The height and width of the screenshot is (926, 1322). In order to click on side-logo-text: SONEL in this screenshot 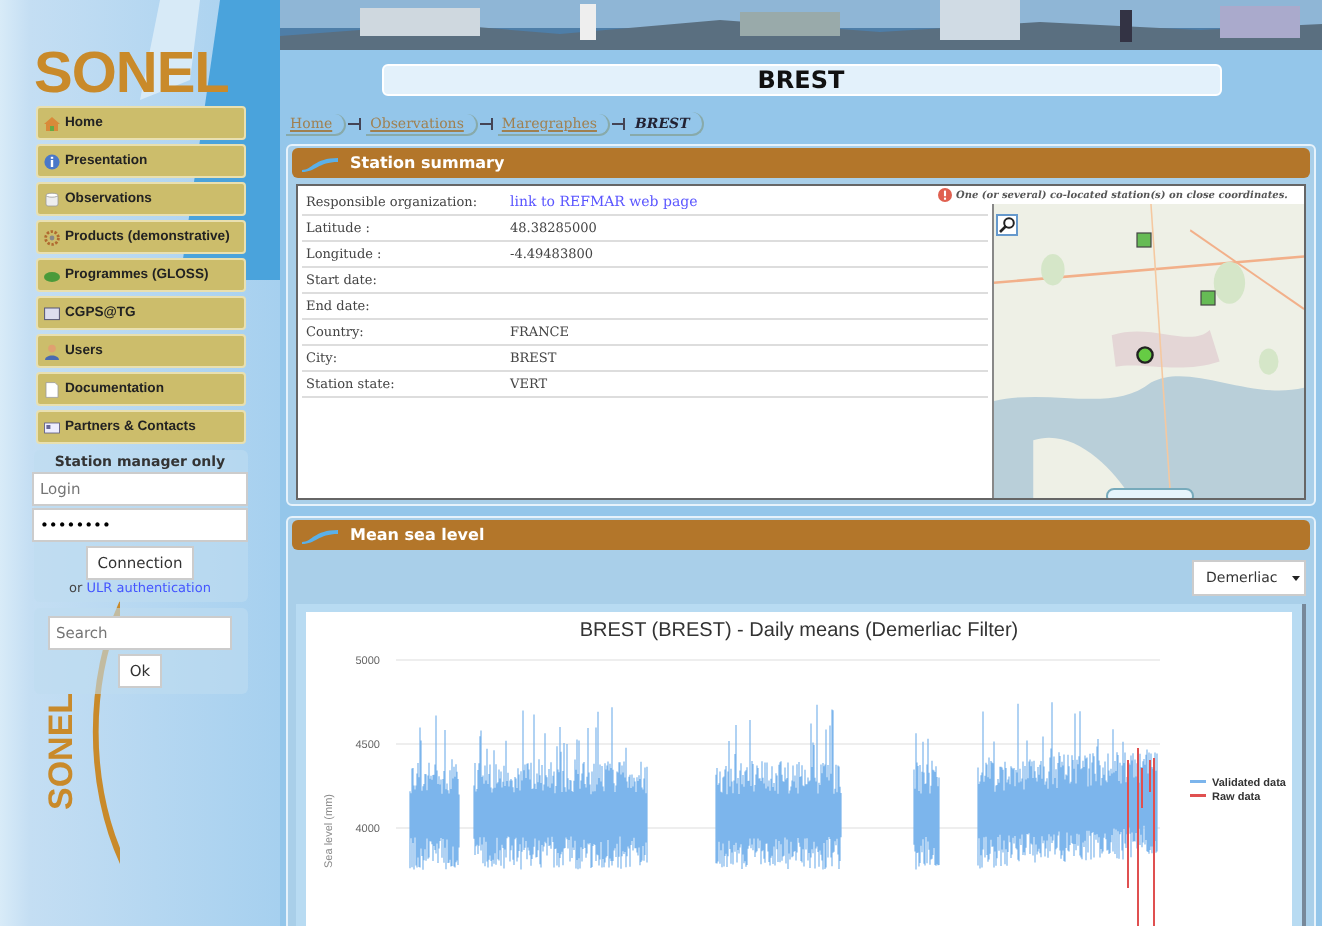, I will do `click(61, 751)`.